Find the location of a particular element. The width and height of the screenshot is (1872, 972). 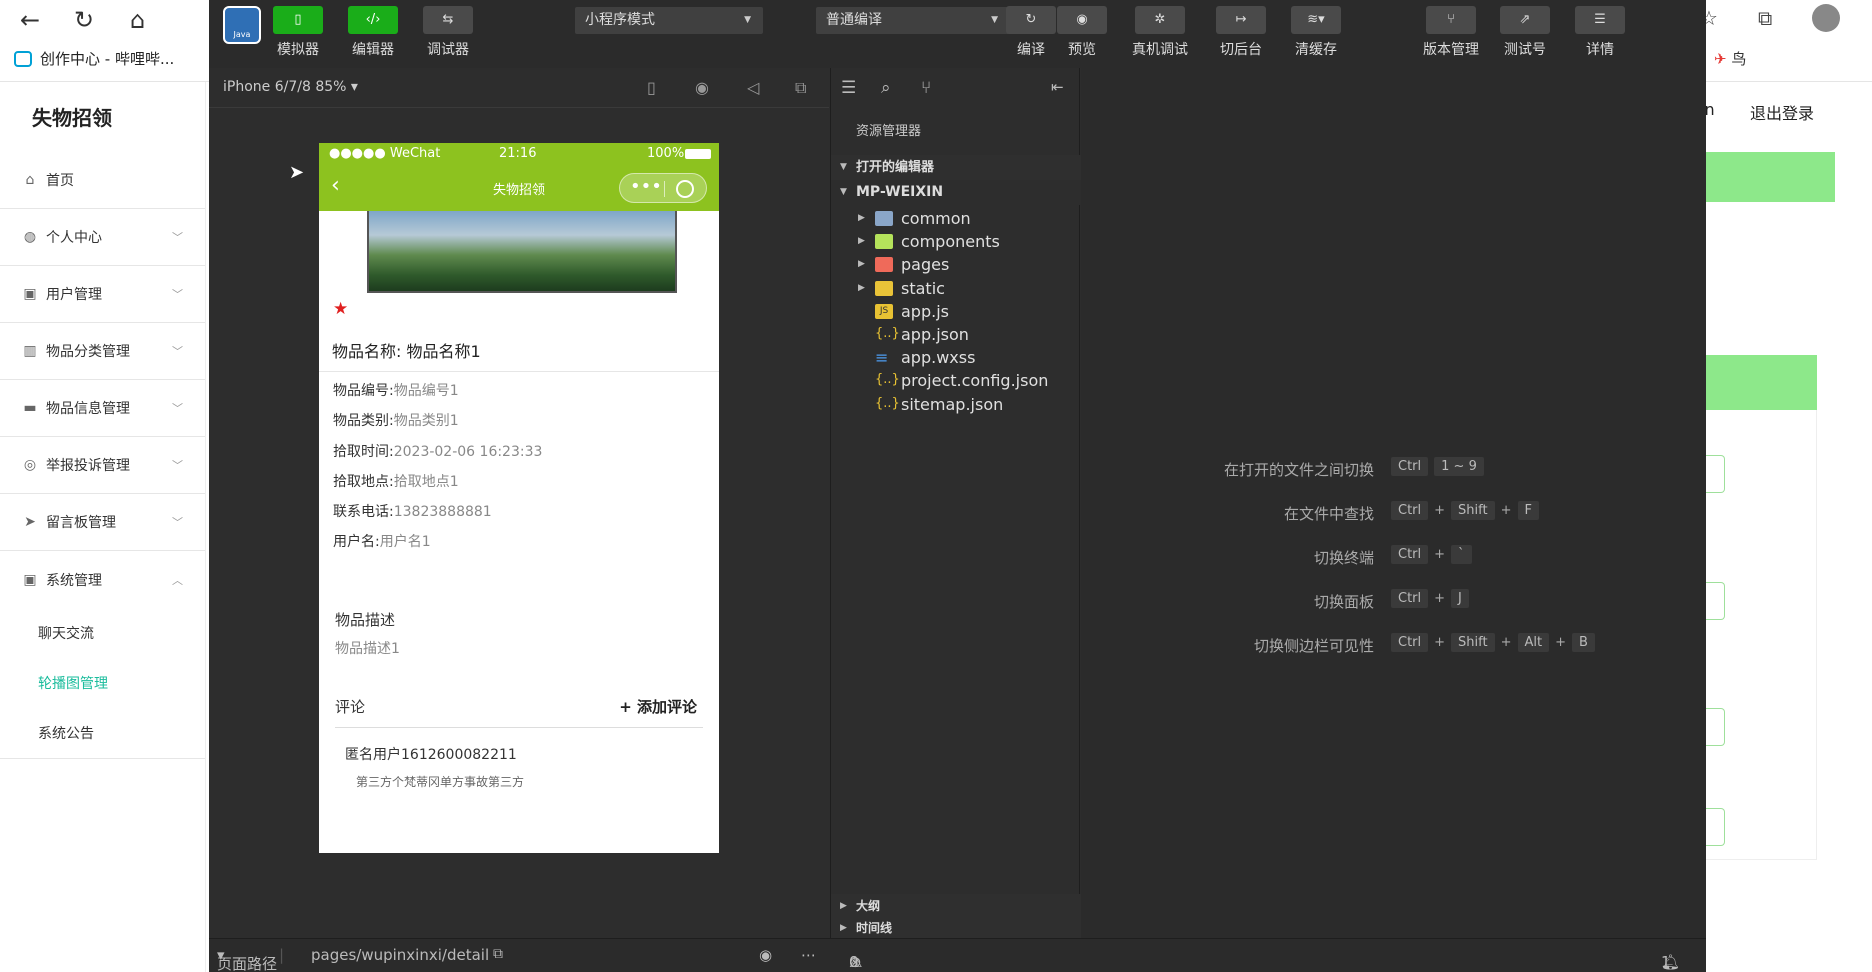

preview-button: ◉ 预览 is located at coordinates (1082, 32).